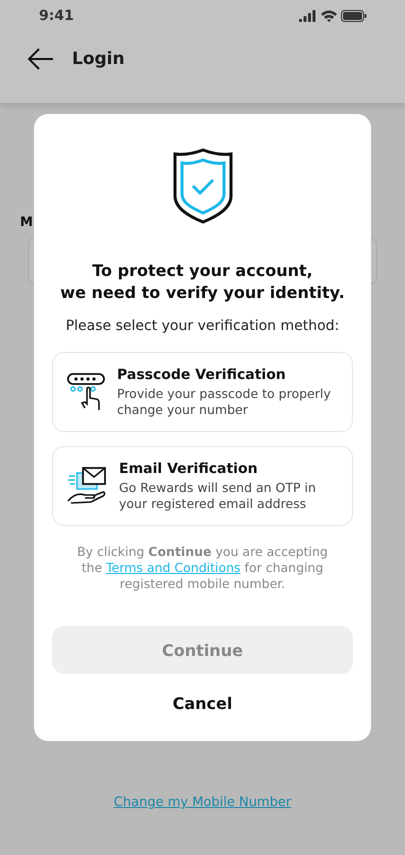 The image size is (405, 855). I want to click on back-arrow-icon, so click(41, 59).